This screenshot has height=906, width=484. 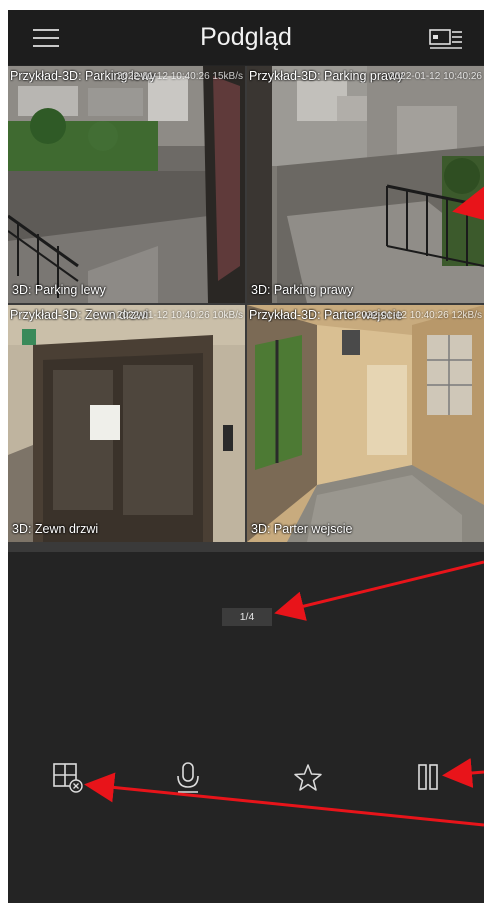 I want to click on pause-icon, so click(x=428, y=777).